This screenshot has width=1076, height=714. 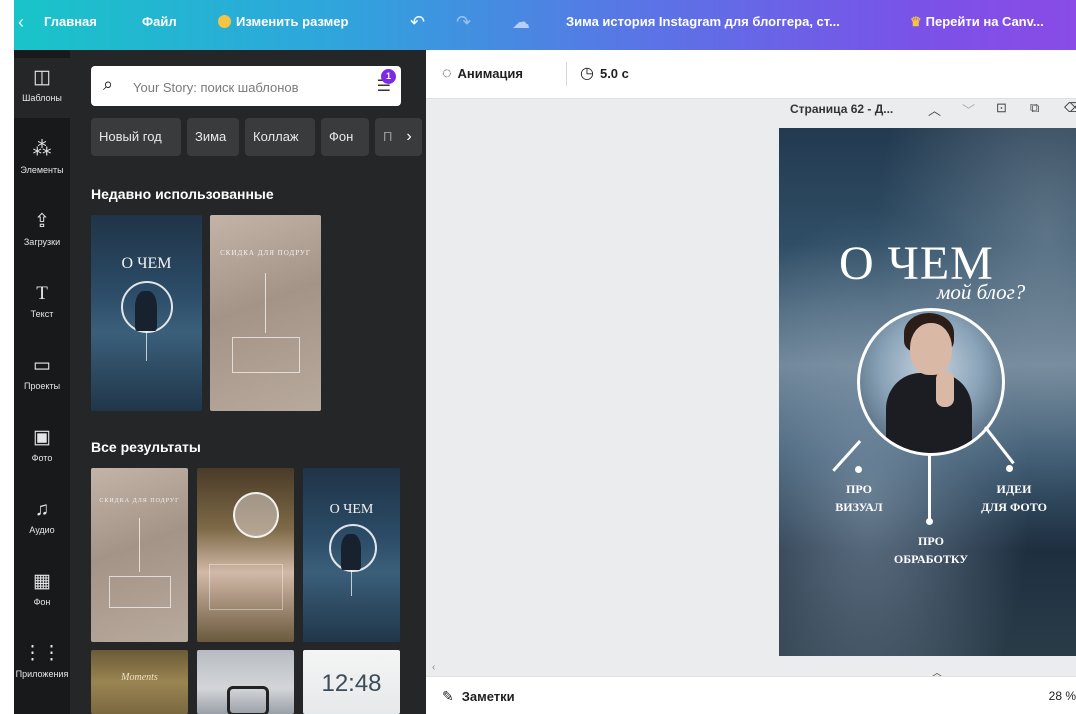 I want to click on photo-face, so click(x=931, y=349).